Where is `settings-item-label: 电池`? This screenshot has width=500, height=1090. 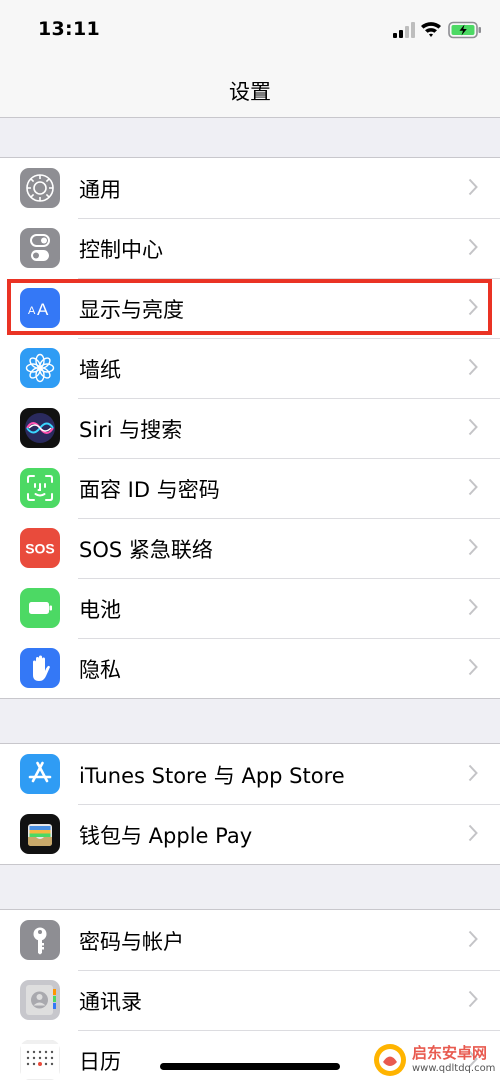
settings-item-label: 电池 is located at coordinates (100, 610).